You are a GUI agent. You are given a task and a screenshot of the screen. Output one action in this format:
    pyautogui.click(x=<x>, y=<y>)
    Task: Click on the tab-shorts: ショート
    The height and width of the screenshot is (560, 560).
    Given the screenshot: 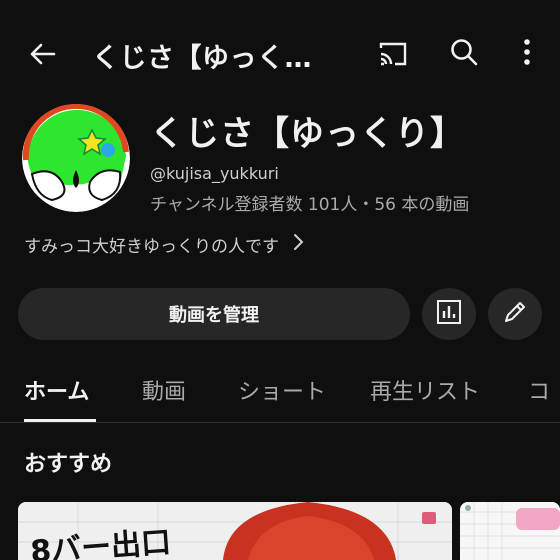 What is the action you would take?
    pyautogui.click(x=282, y=390)
    